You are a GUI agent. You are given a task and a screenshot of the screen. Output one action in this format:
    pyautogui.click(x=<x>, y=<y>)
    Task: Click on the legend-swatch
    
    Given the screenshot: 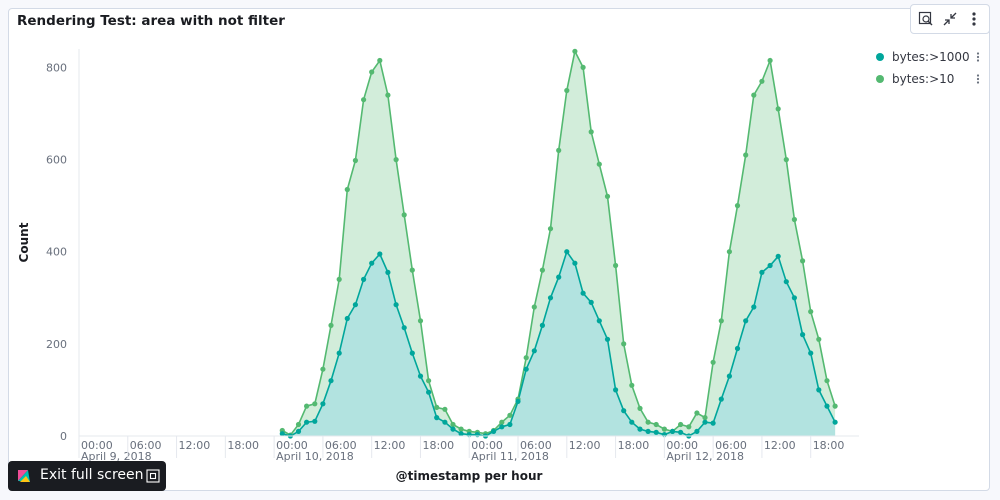 What is the action you would take?
    pyautogui.click(x=880, y=57)
    